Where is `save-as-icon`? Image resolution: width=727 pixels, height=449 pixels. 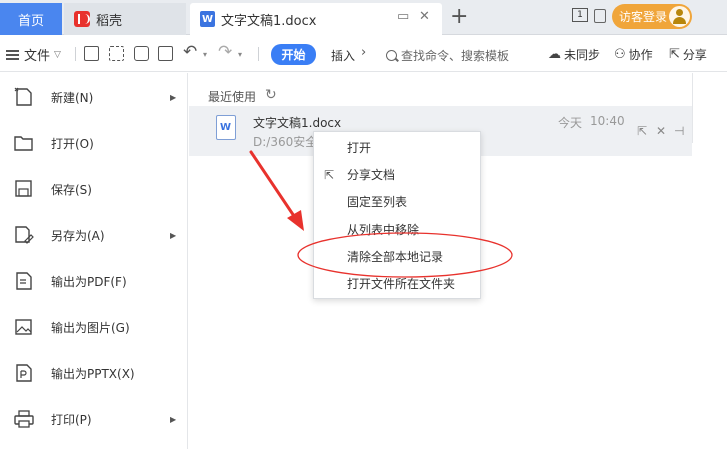 save-as-icon is located at coordinates (24, 235).